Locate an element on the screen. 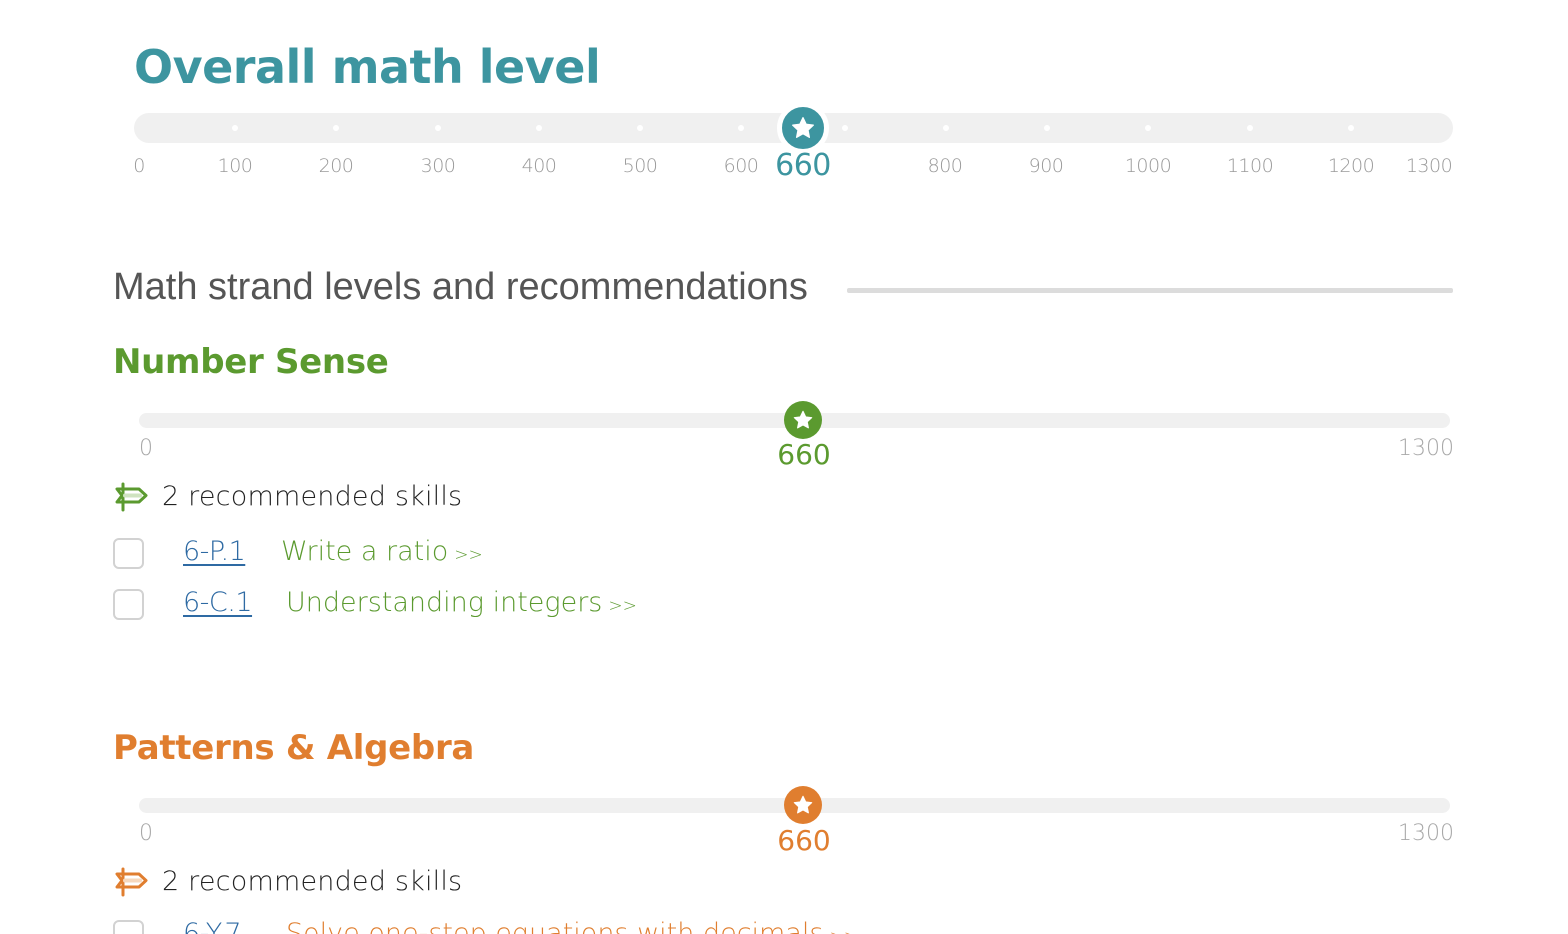 The image size is (1568, 934). tick-label: 1000 is located at coordinates (1148, 166).